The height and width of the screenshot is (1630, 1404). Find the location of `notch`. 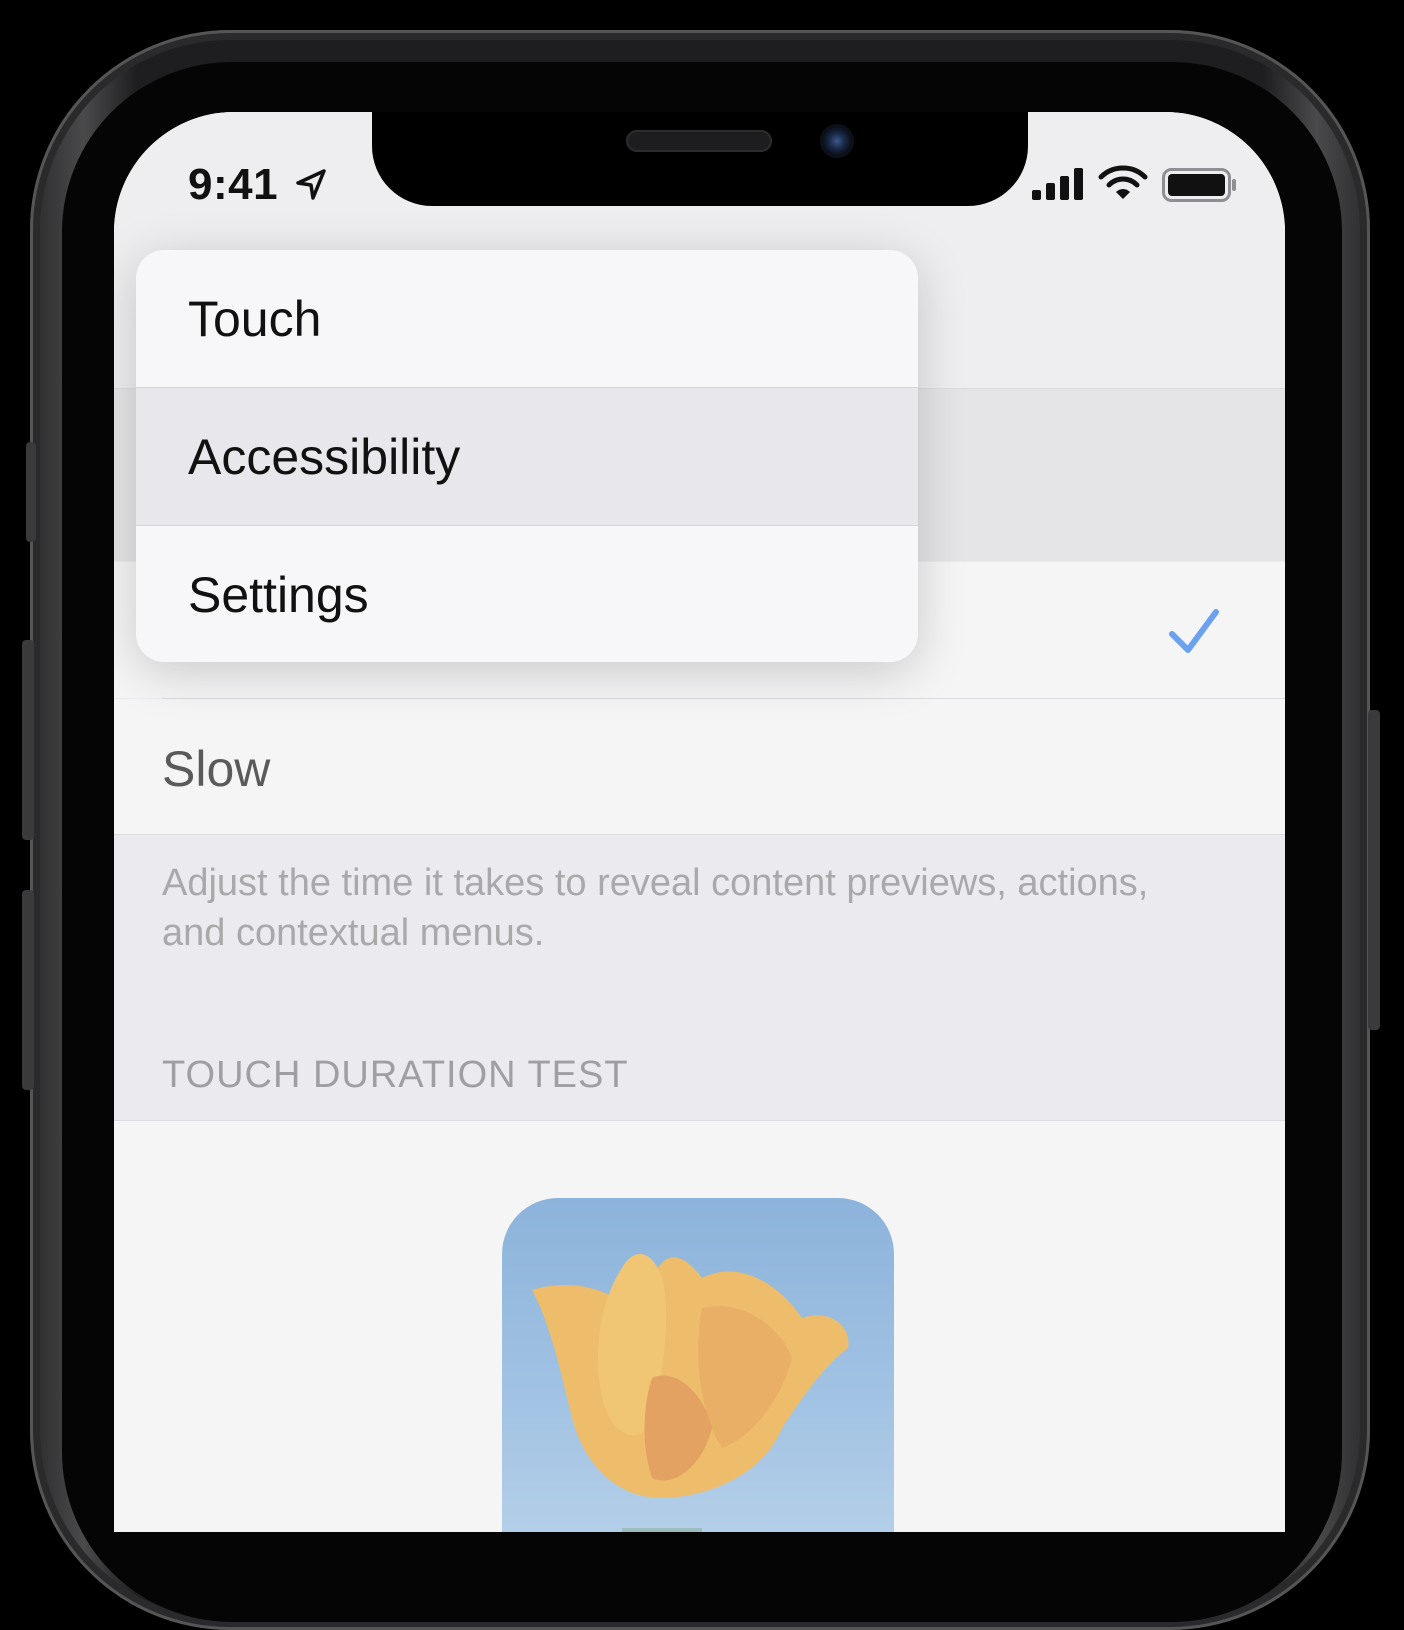

notch is located at coordinates (700, 159).